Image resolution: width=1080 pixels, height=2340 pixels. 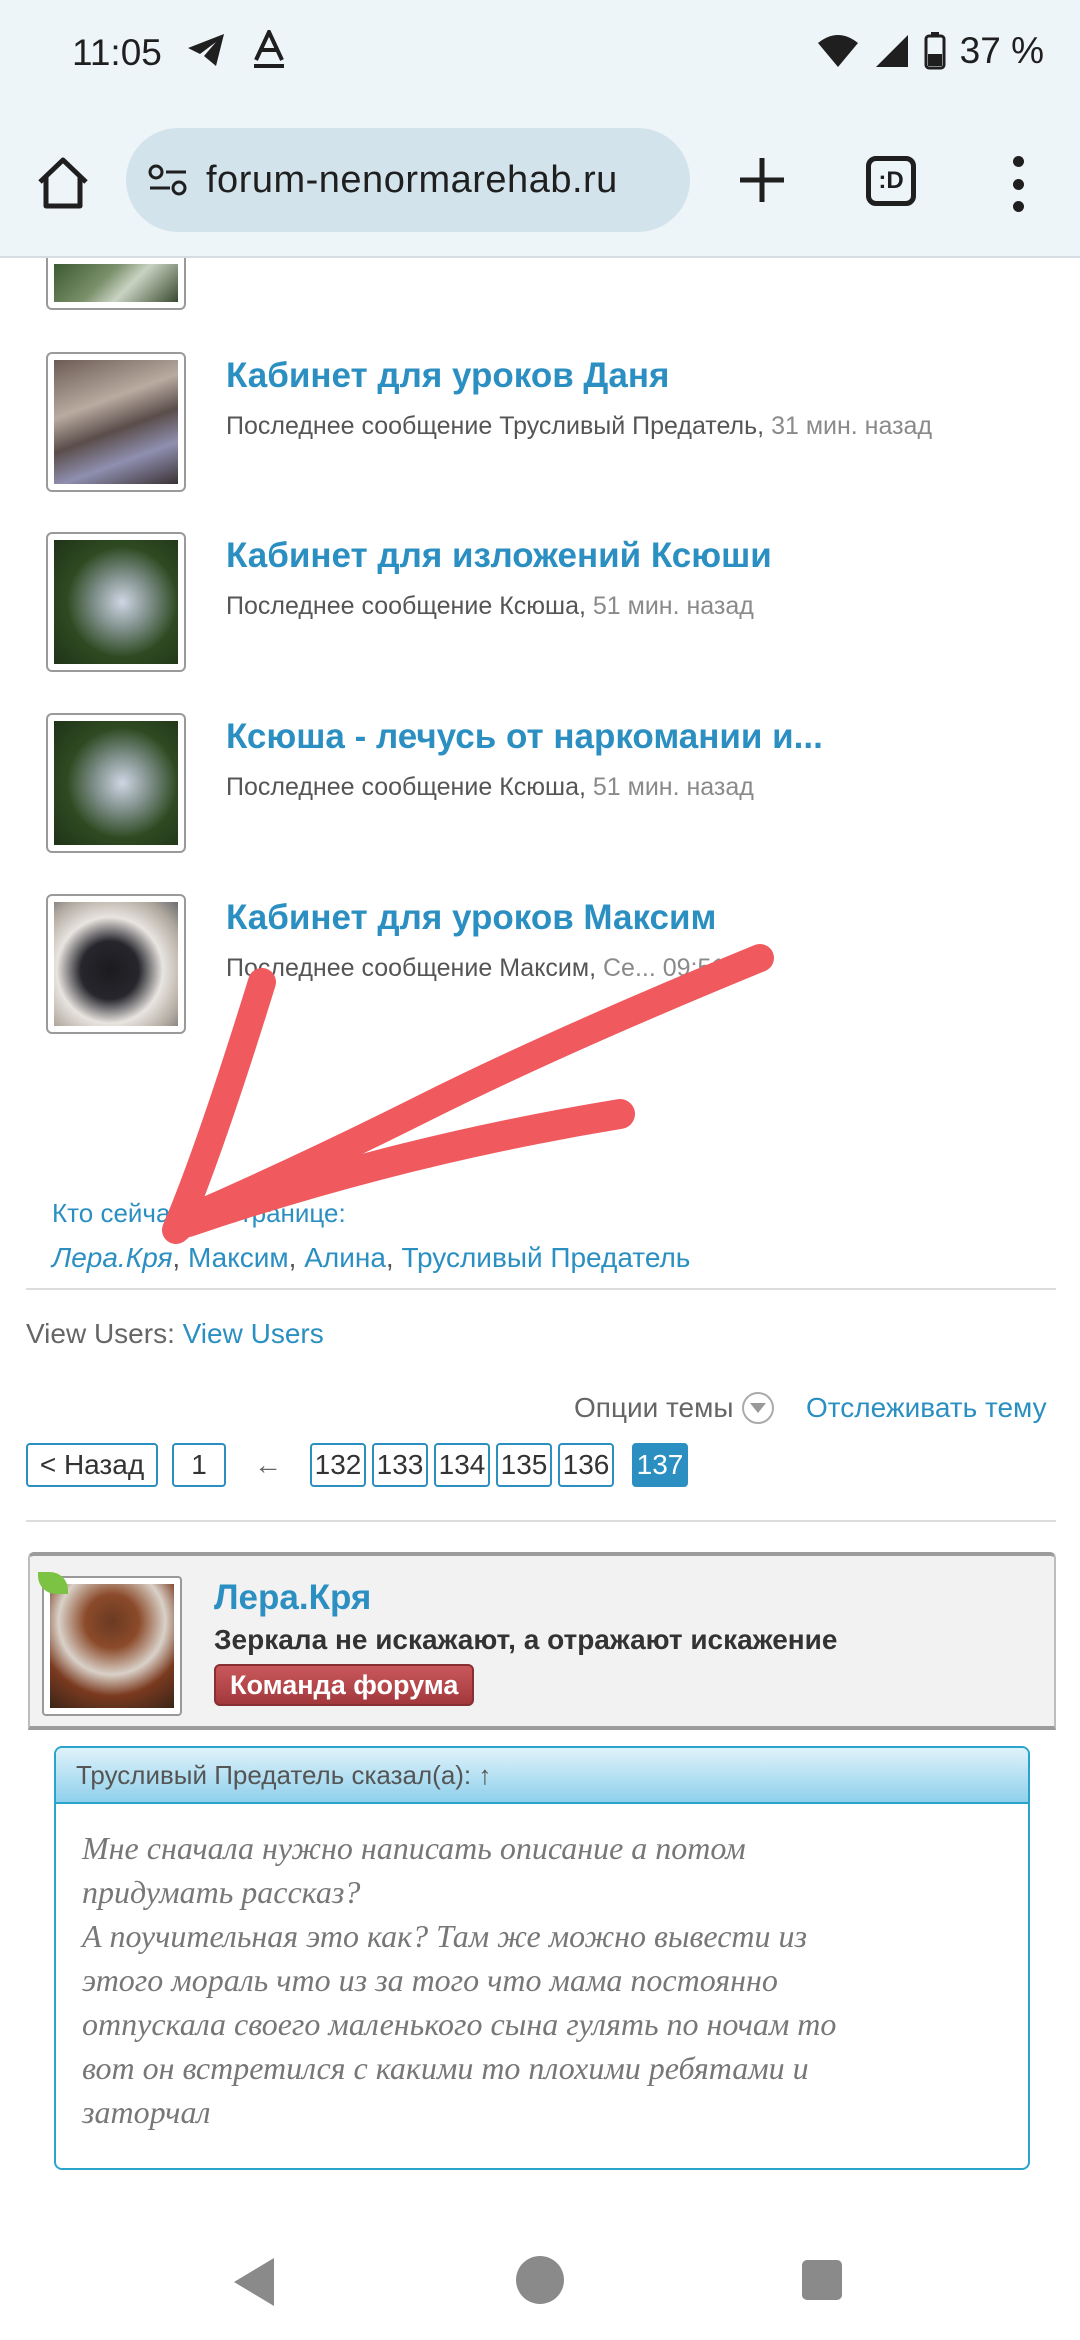 I want to click on system-nav-bar, so click(x=540, y=2280).